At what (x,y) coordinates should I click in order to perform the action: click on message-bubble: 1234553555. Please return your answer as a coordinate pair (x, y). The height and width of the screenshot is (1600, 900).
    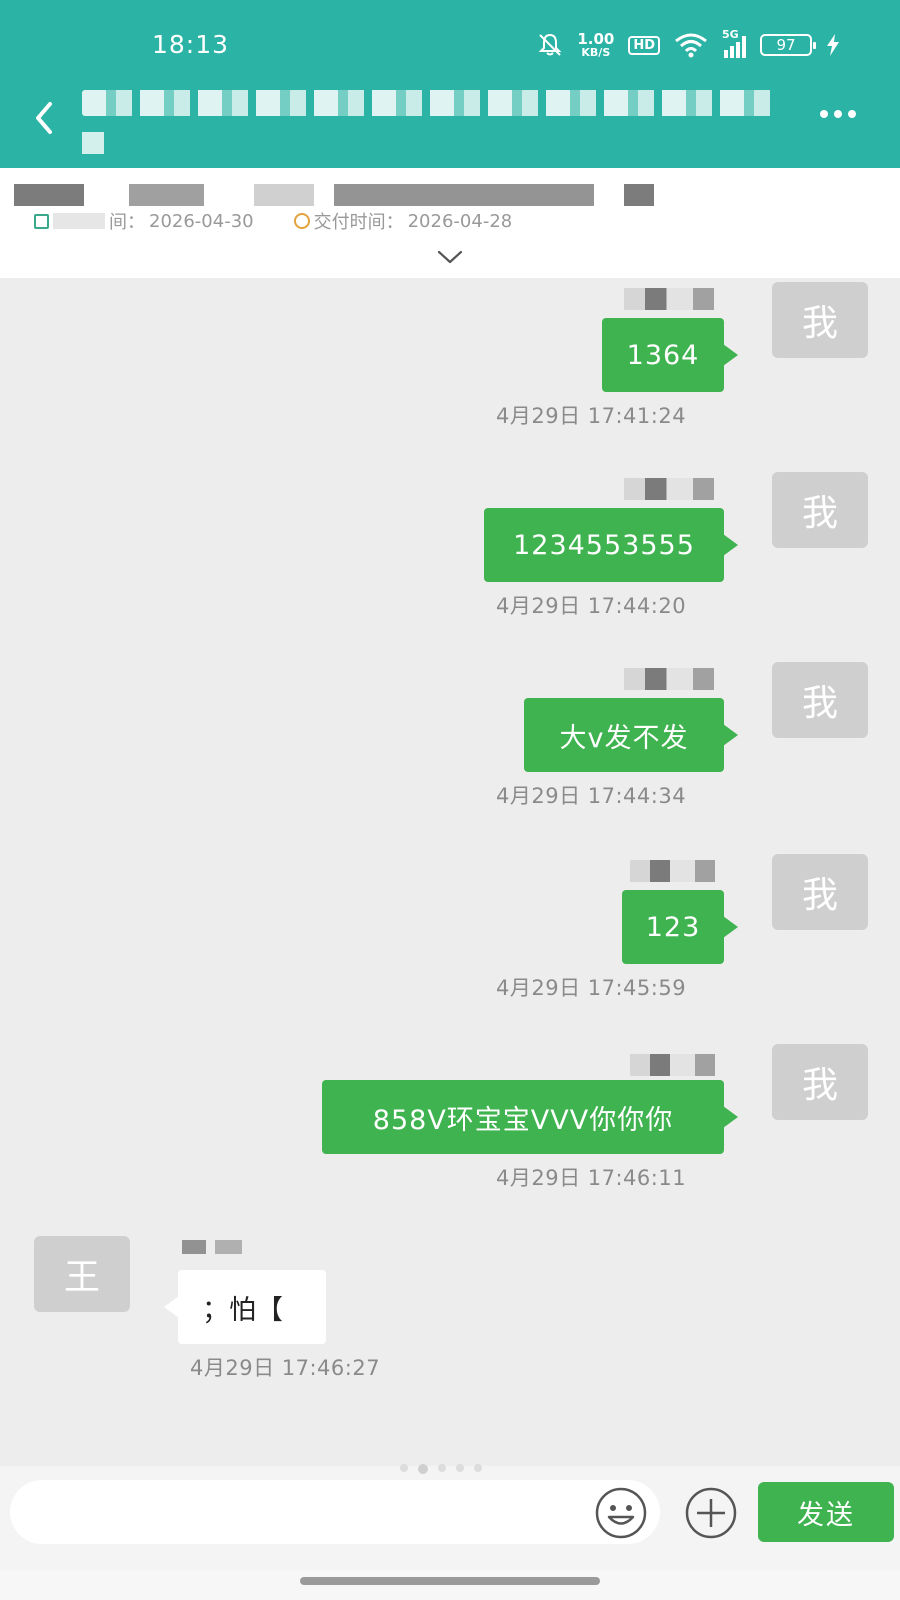
    Looking at the image, I should click on (611, 545).